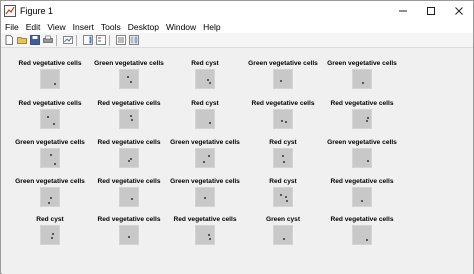  What do you see at coordinates (10, 10) in the screenshot?
I see `matlab-figure-icon` at bounding box center [10, 10].